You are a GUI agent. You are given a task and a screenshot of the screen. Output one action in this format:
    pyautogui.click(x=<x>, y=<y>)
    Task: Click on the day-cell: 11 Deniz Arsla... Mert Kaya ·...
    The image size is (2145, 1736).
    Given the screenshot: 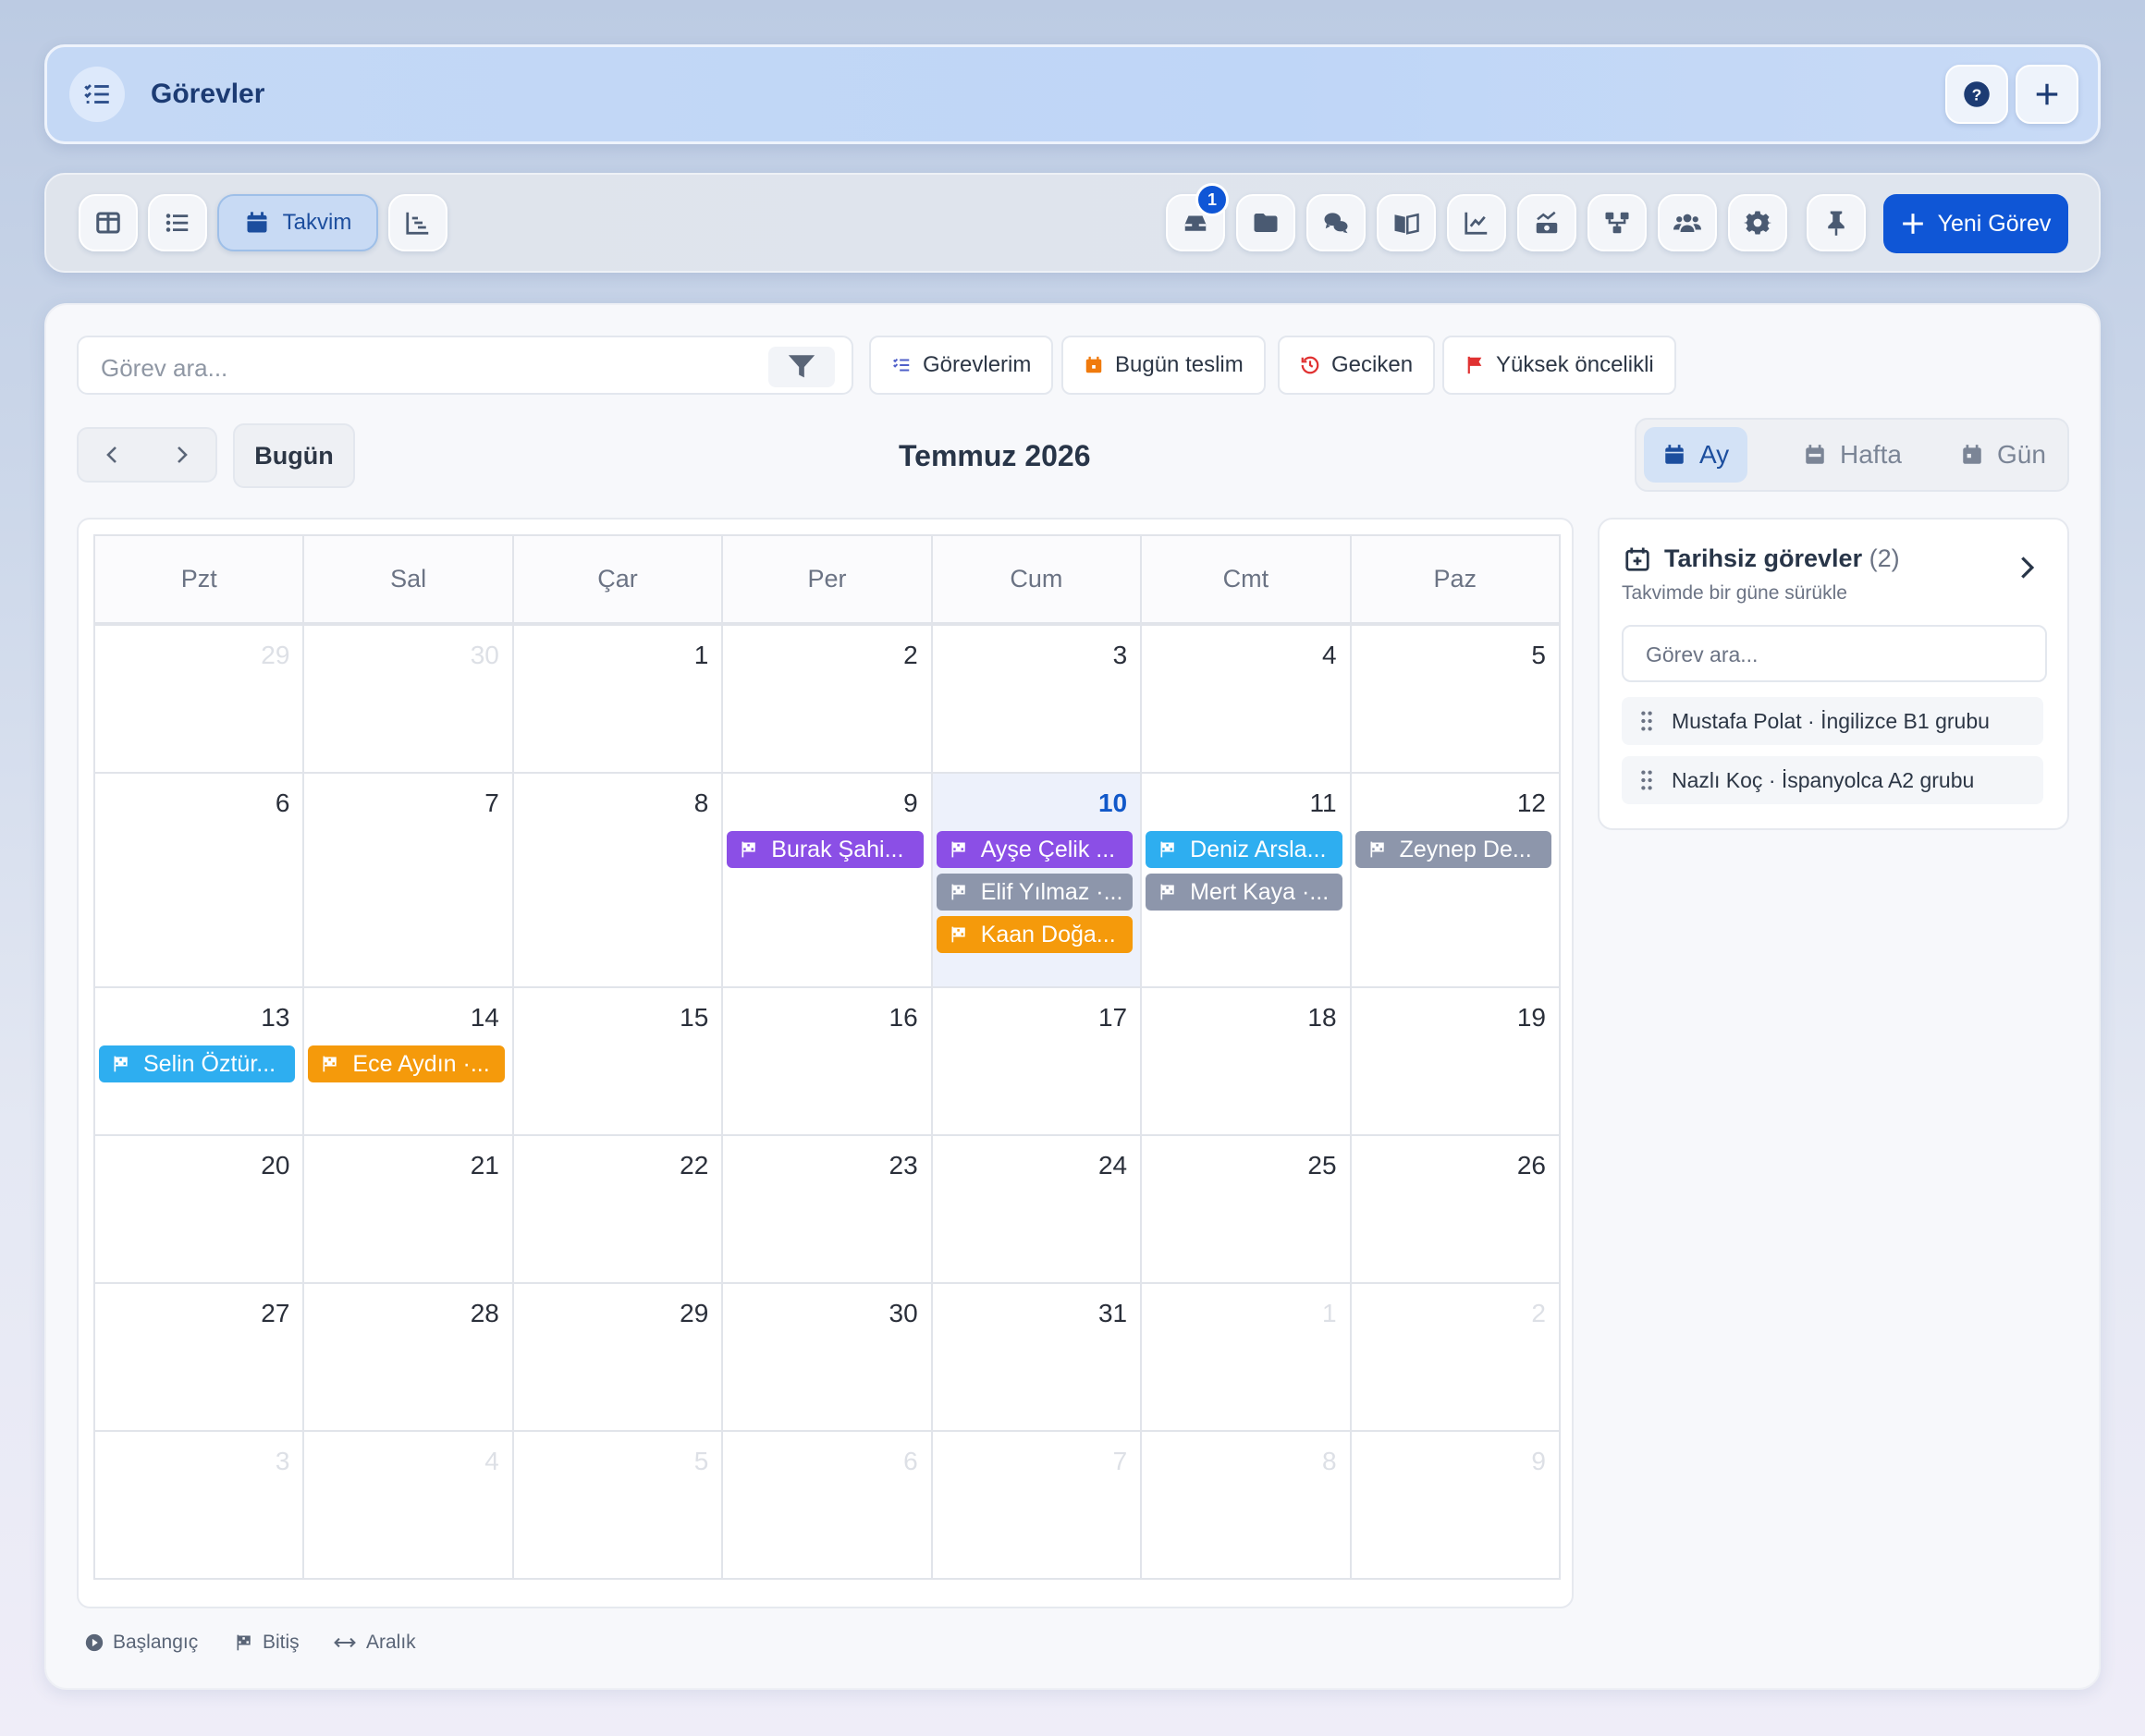 What is the action you would take?
    pyautogui.click(x=1247, y=881)
    